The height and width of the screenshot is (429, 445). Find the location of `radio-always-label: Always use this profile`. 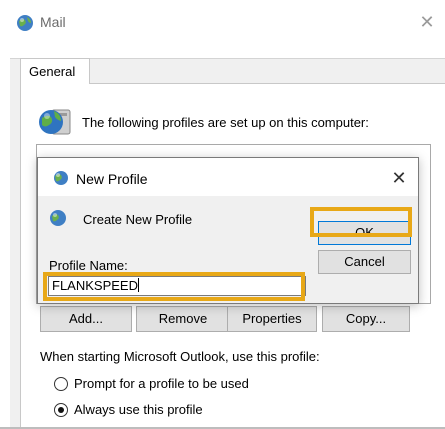

radio-always-label: Always use this profile is located at coordinates (138, 409).